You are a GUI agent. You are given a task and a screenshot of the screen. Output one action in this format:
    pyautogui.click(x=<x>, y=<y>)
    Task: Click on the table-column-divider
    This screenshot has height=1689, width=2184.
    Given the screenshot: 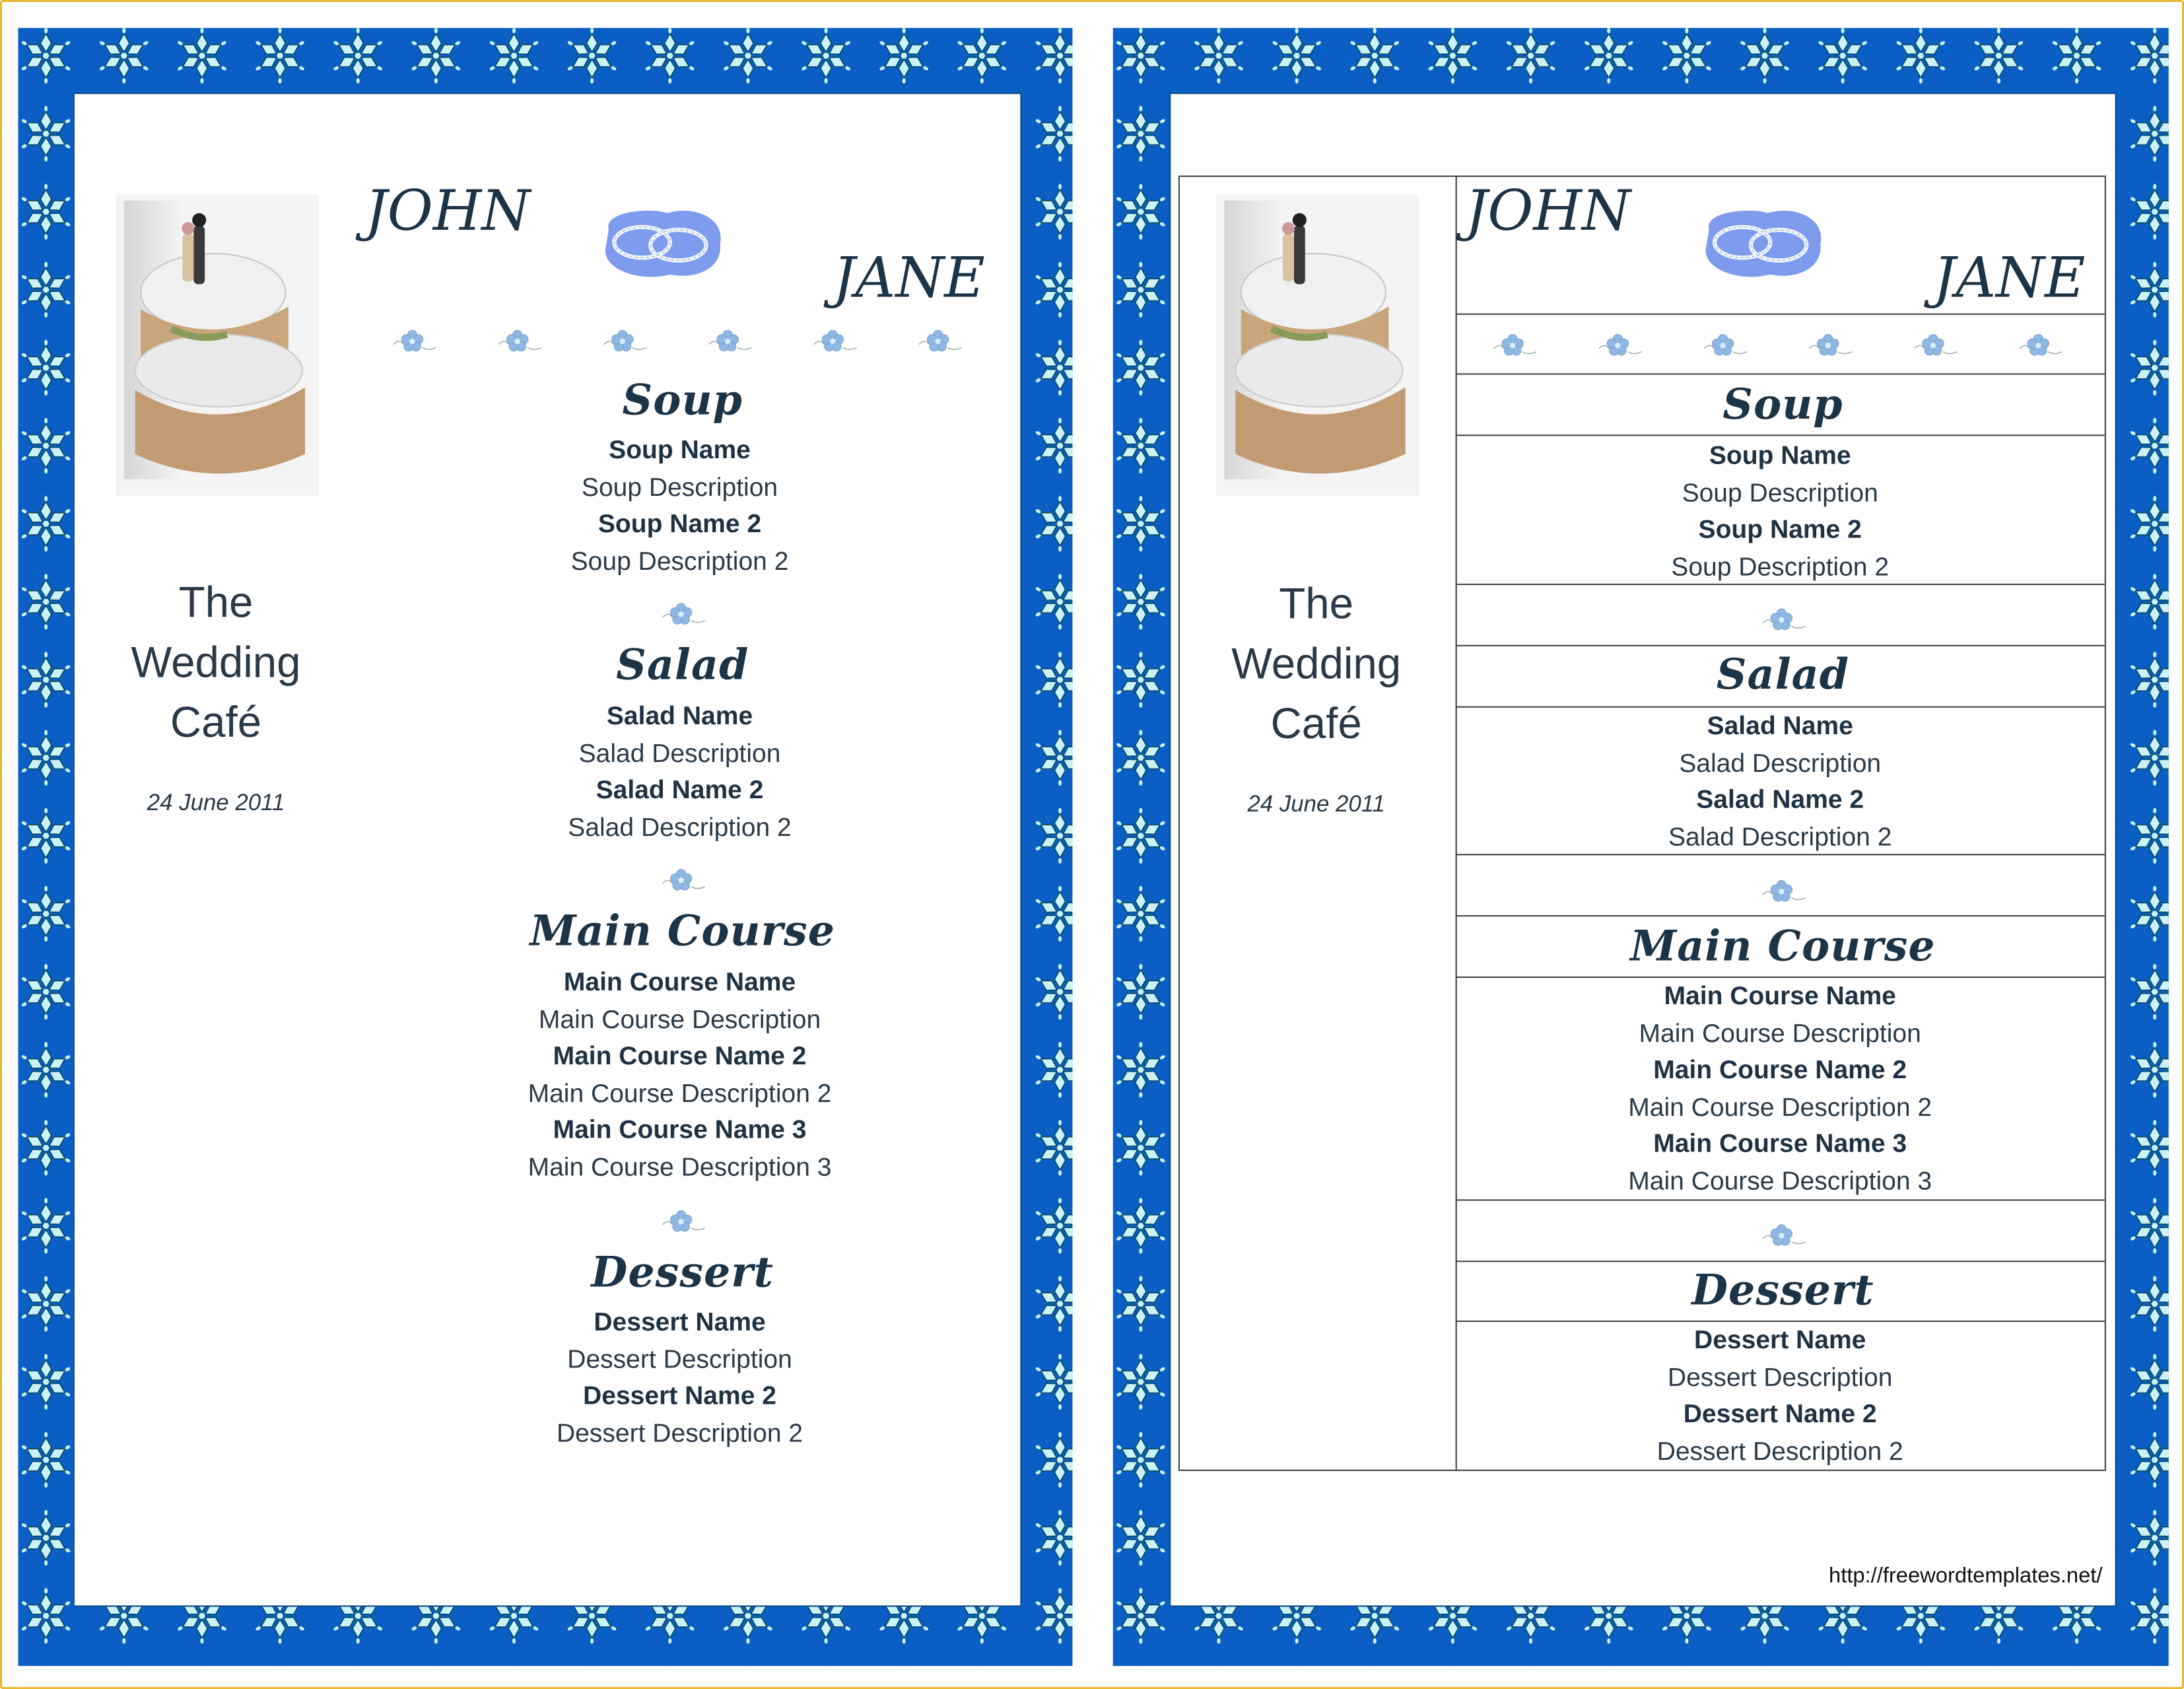 What is the action you would take?
    pyautogui.click(x=1456, y=823)
    